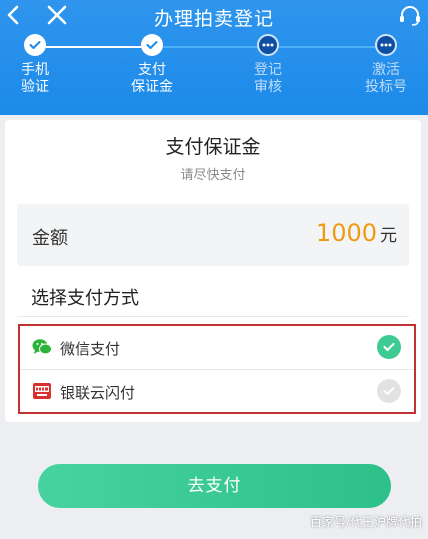 This screenshot has width=428, height=539. I want to click on payment-method-wechat: 微信支付, so click(217, 348).